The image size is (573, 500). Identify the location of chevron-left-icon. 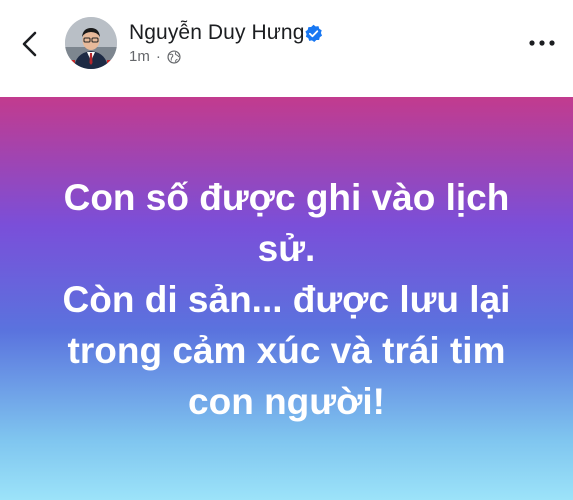
(29, 44).